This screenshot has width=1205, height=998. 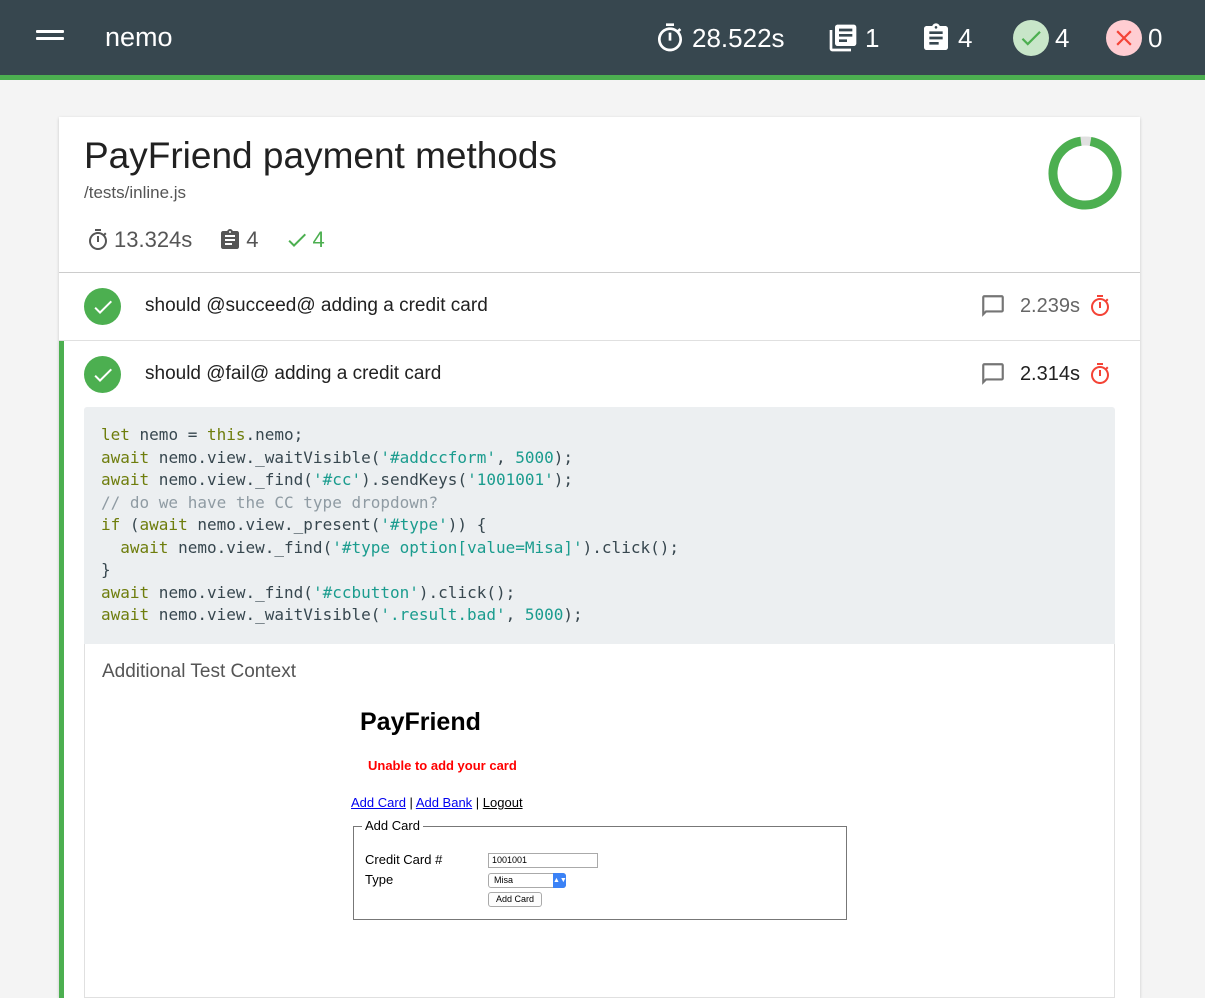 I want to click on passes-stat: 4, so click(x=1041, y=38).